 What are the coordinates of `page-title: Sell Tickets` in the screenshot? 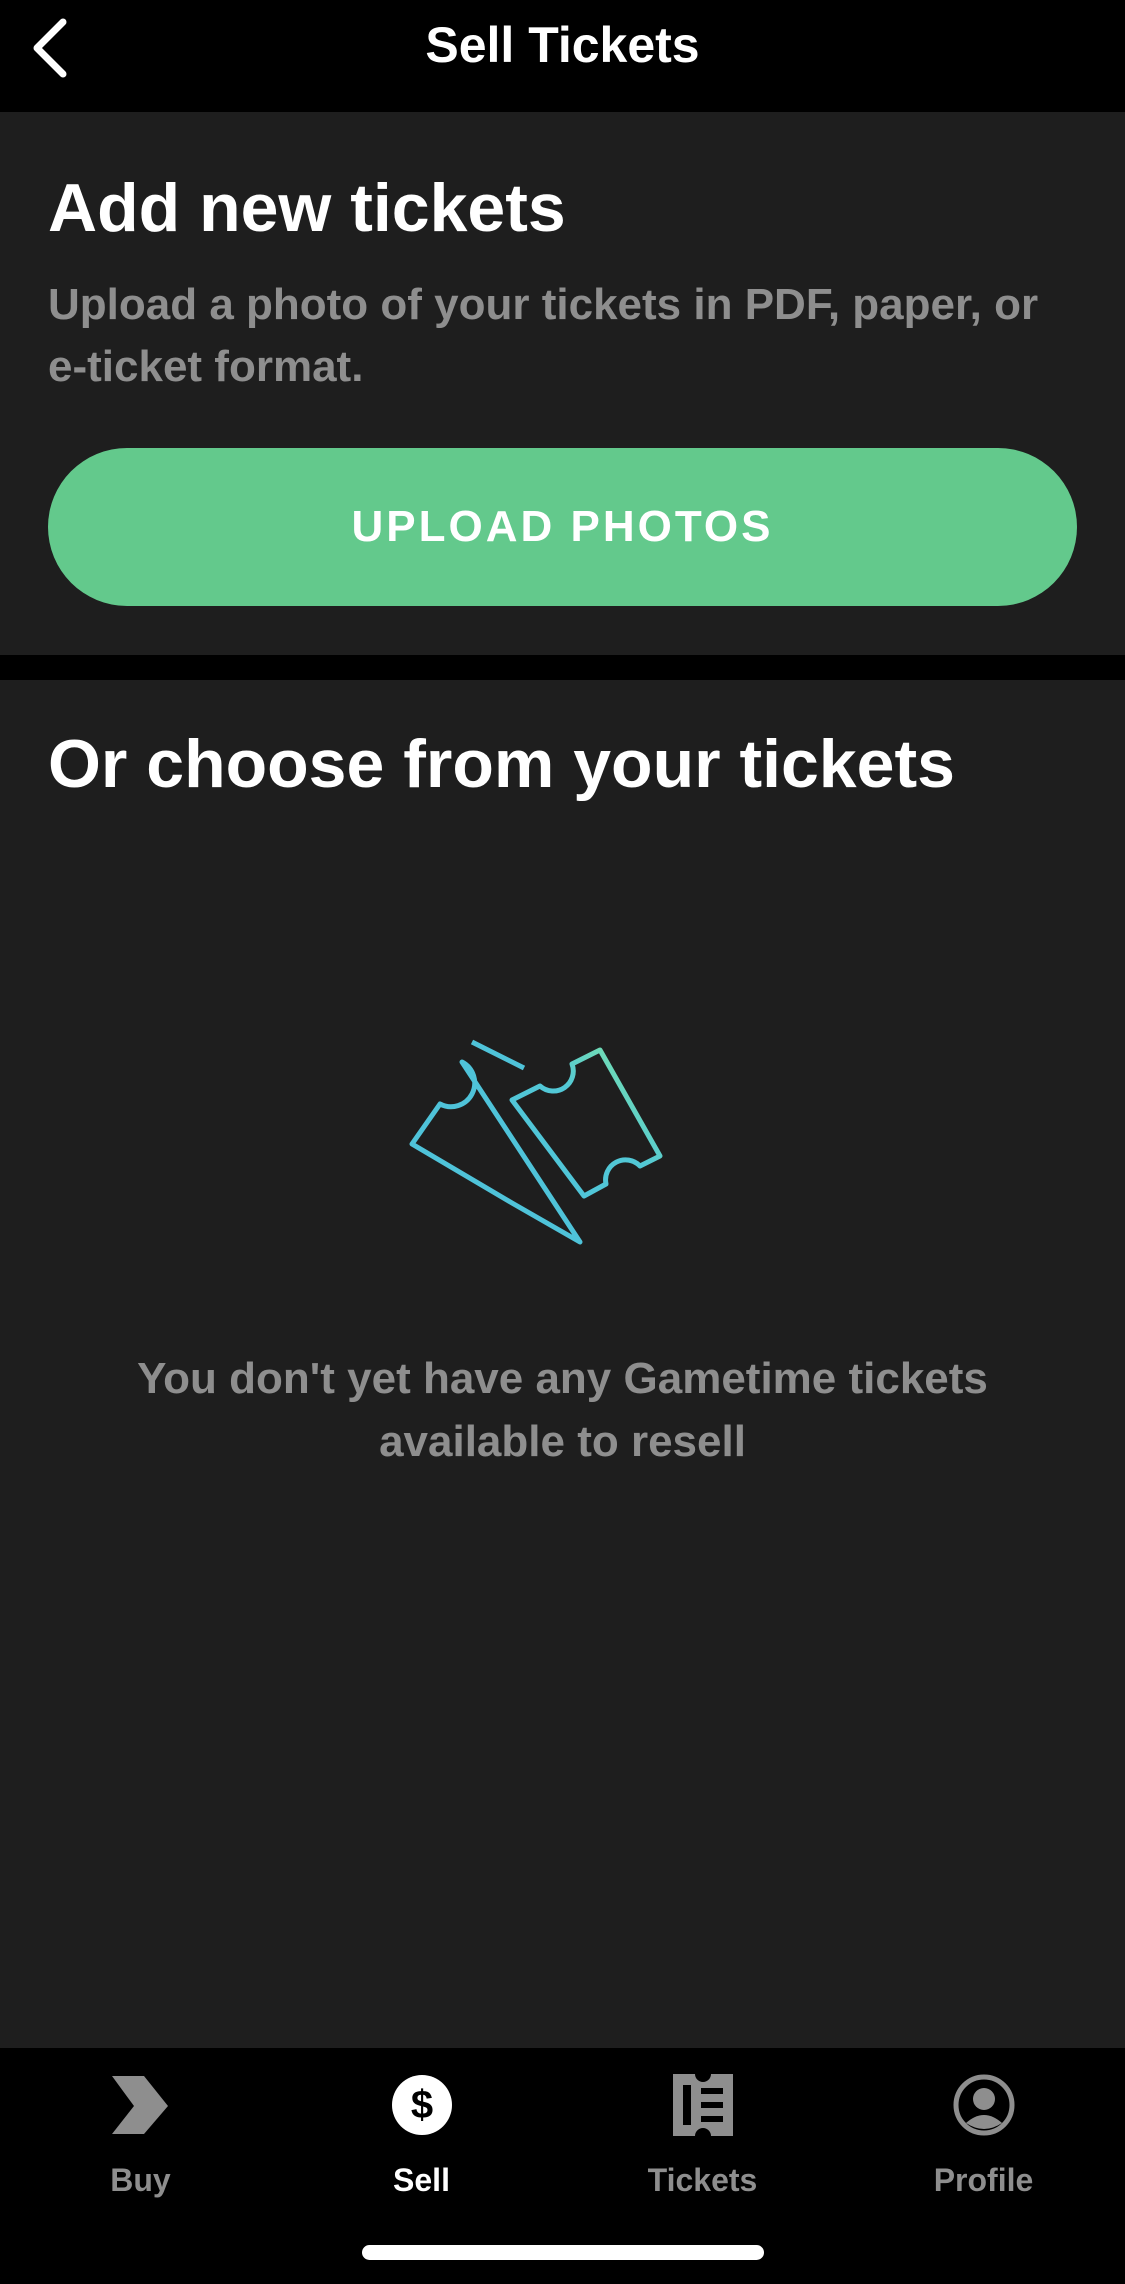 It's located at (562, 45).